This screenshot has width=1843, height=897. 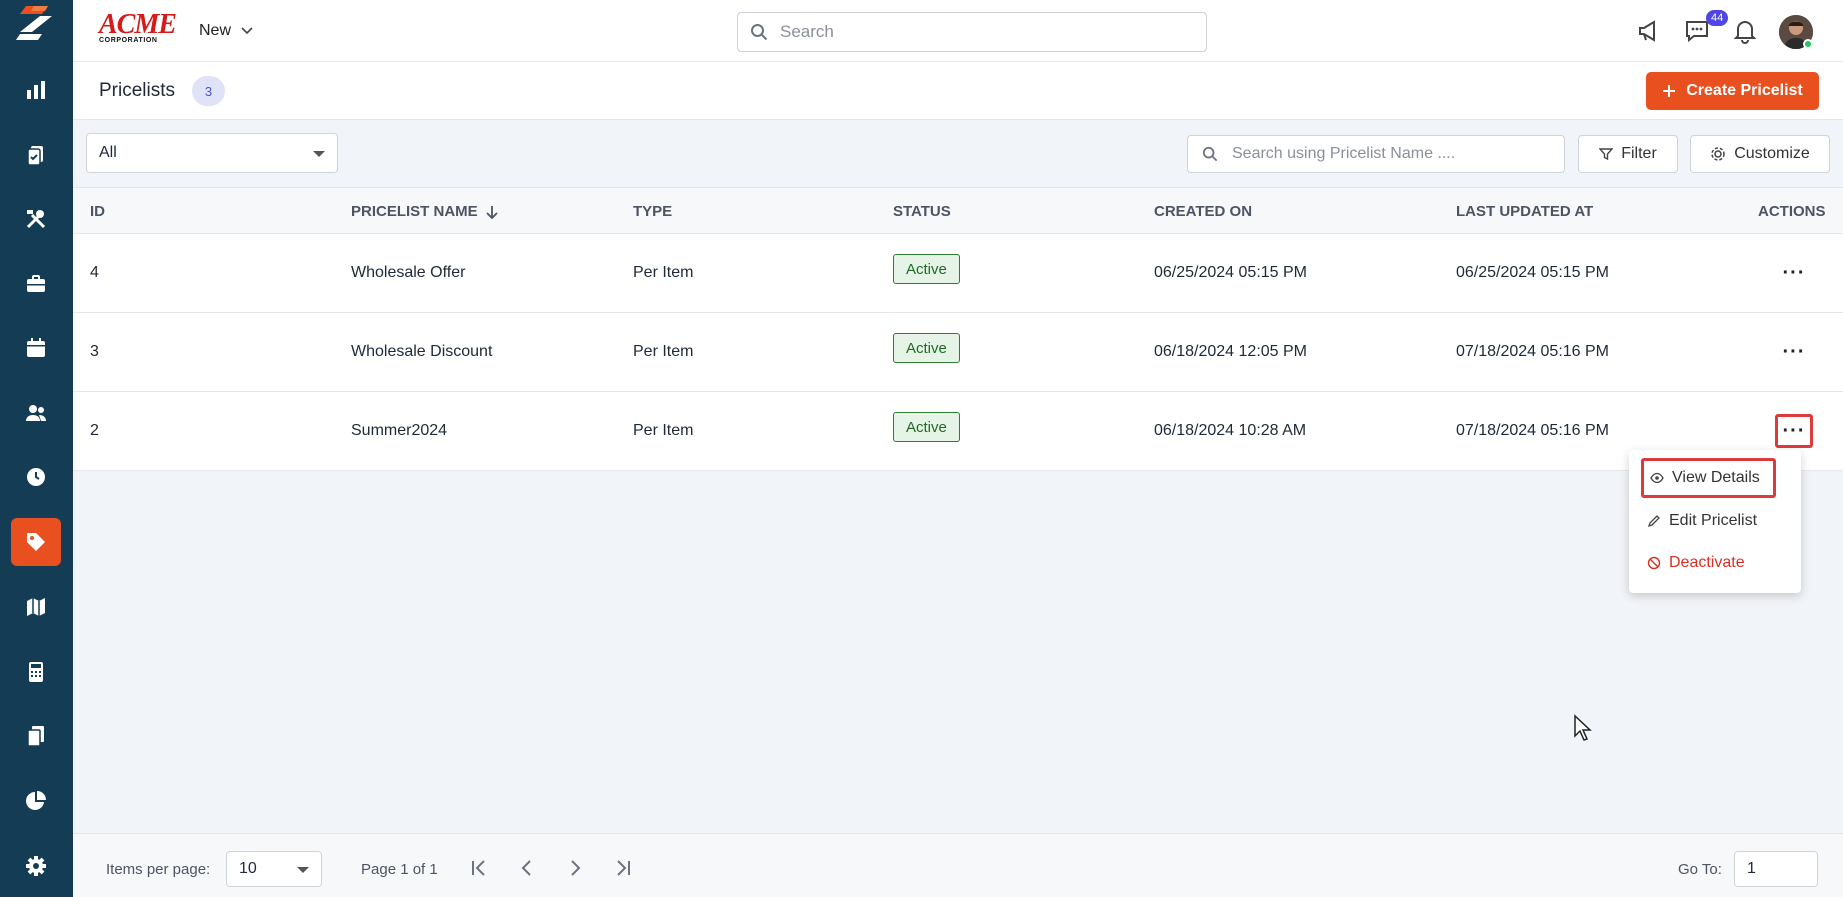 What do you see at coordinates (1606, 154) in the screenshot?
I see `filter-icon` at bounding box center [1606, 154].